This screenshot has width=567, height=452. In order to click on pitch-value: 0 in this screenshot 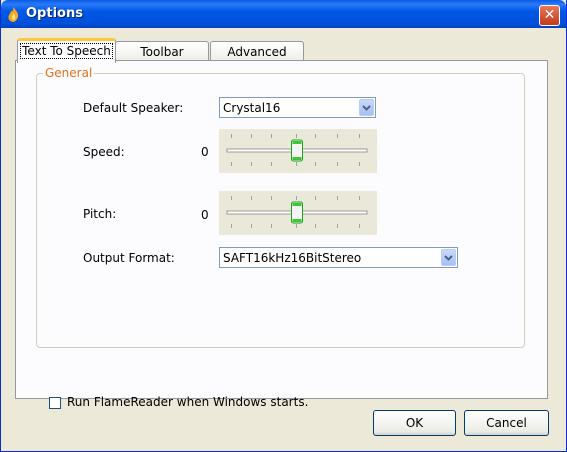, I will do `click(205, 215)`.